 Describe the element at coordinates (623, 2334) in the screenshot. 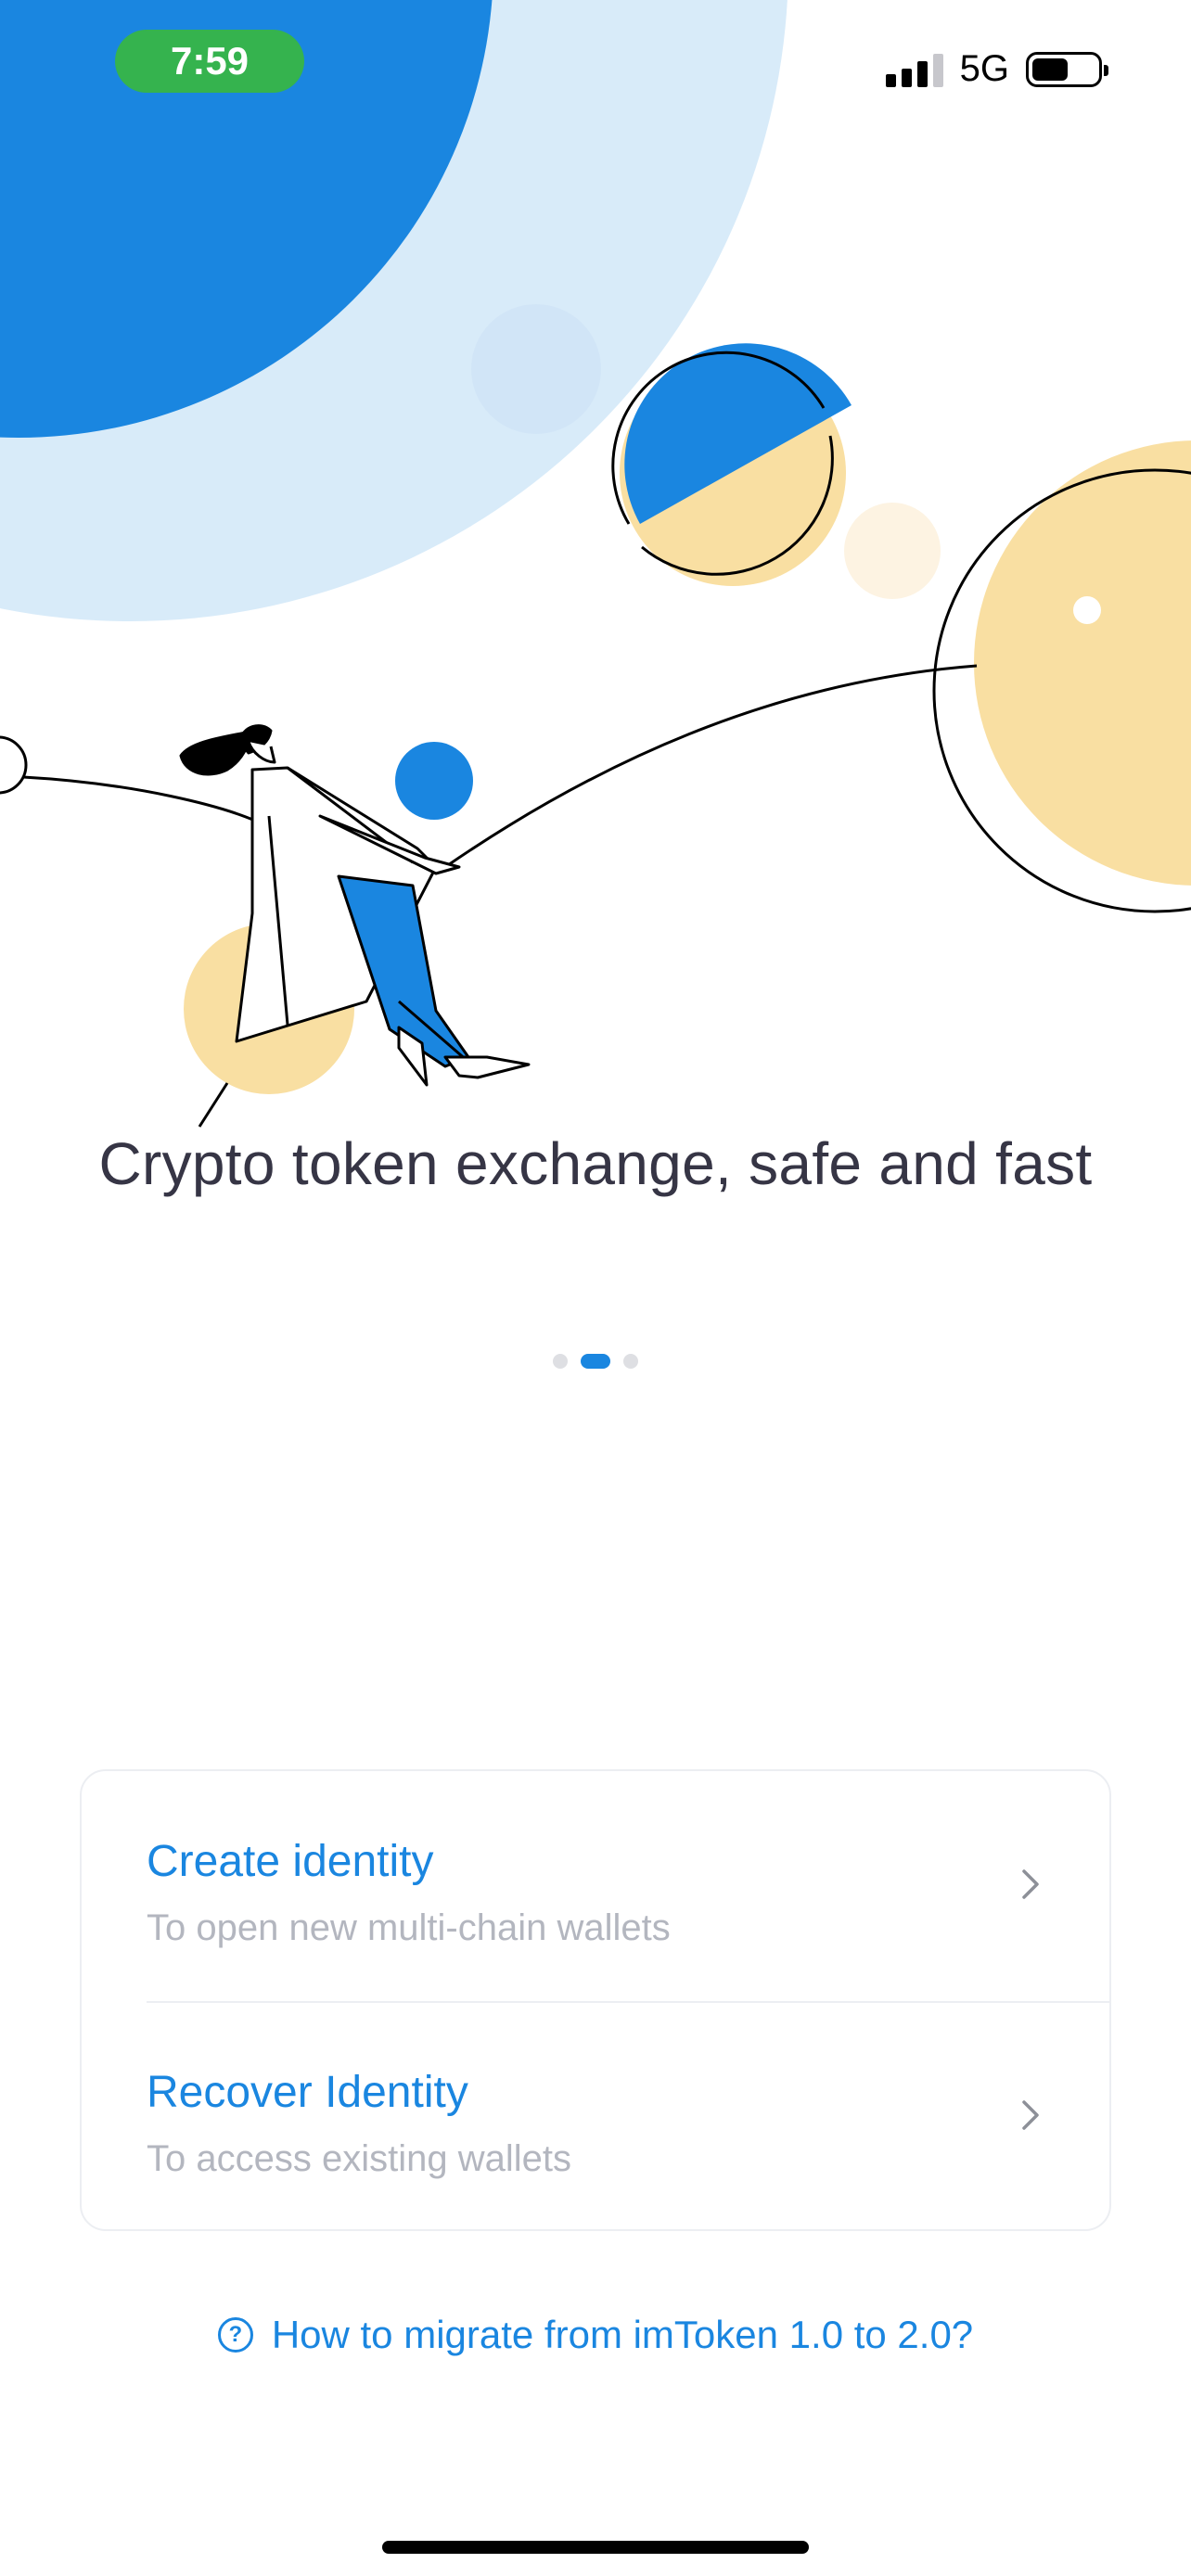

I see `migration-help-label: How to migrate from imToken 1.0 to 2.0?` at that location.